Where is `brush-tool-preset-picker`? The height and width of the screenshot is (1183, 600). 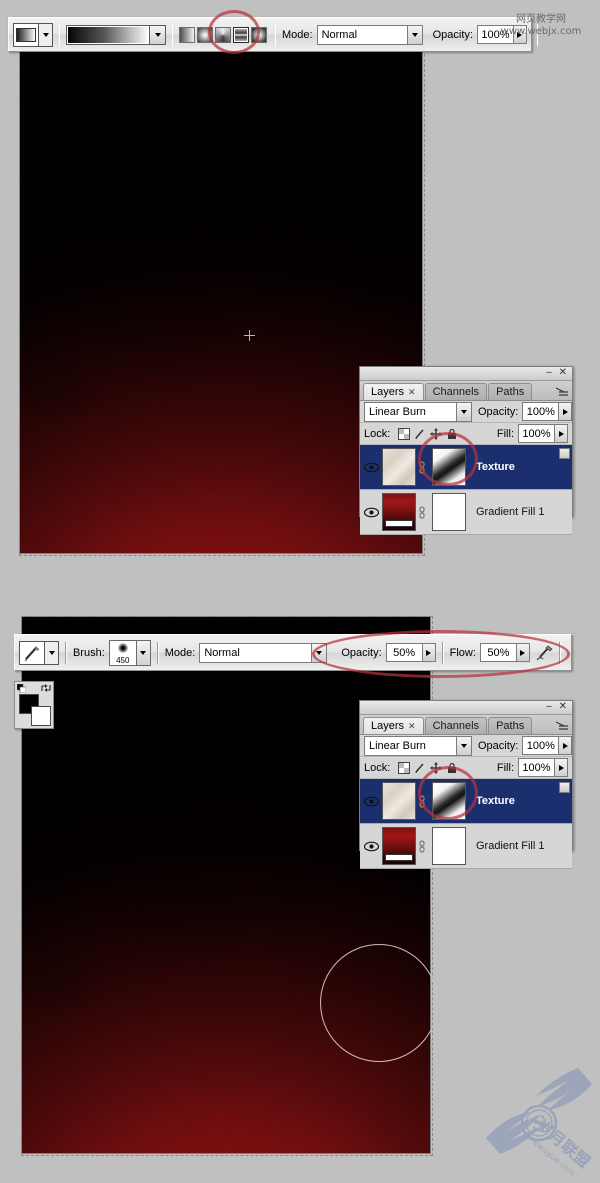 brush-tool-preset-picker is located at coordinates (39, 653).